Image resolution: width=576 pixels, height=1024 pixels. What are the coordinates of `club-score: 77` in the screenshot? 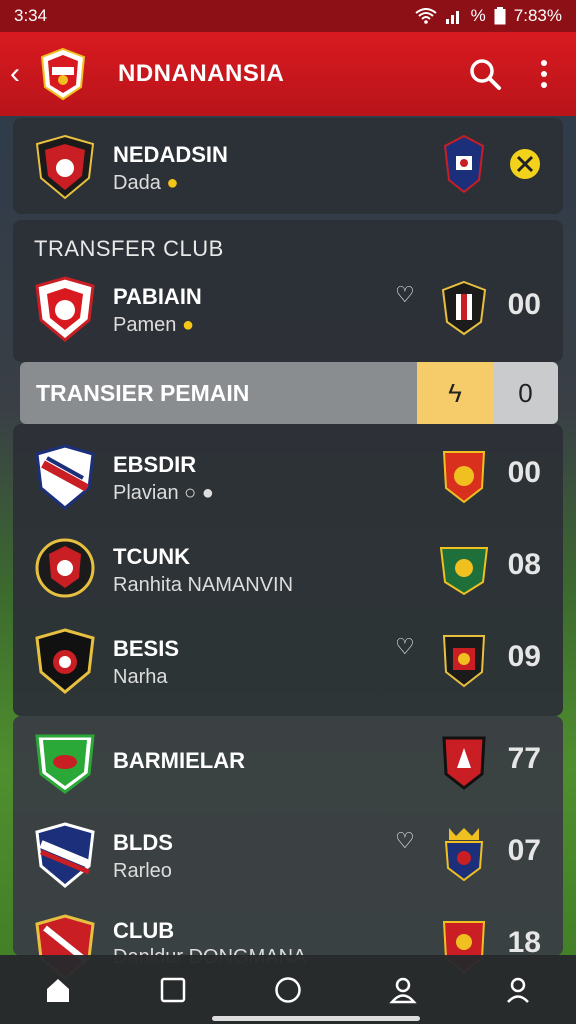 It's located at (524, 758).